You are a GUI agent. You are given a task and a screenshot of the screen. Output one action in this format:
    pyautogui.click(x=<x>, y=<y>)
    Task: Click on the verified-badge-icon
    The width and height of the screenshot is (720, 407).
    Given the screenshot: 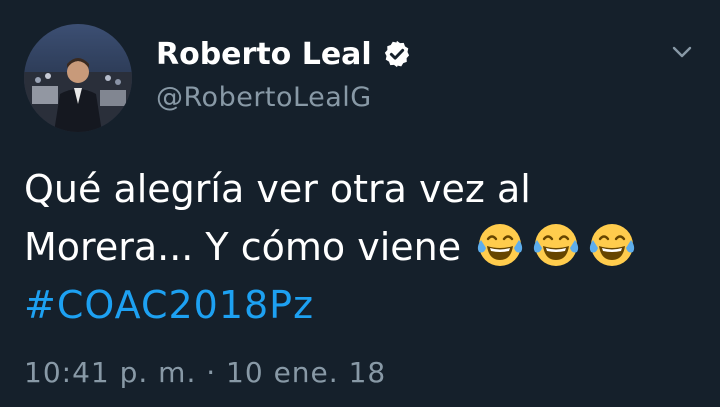 What is the action you would take?
    pyautogui.click(x=397, y=54)
    